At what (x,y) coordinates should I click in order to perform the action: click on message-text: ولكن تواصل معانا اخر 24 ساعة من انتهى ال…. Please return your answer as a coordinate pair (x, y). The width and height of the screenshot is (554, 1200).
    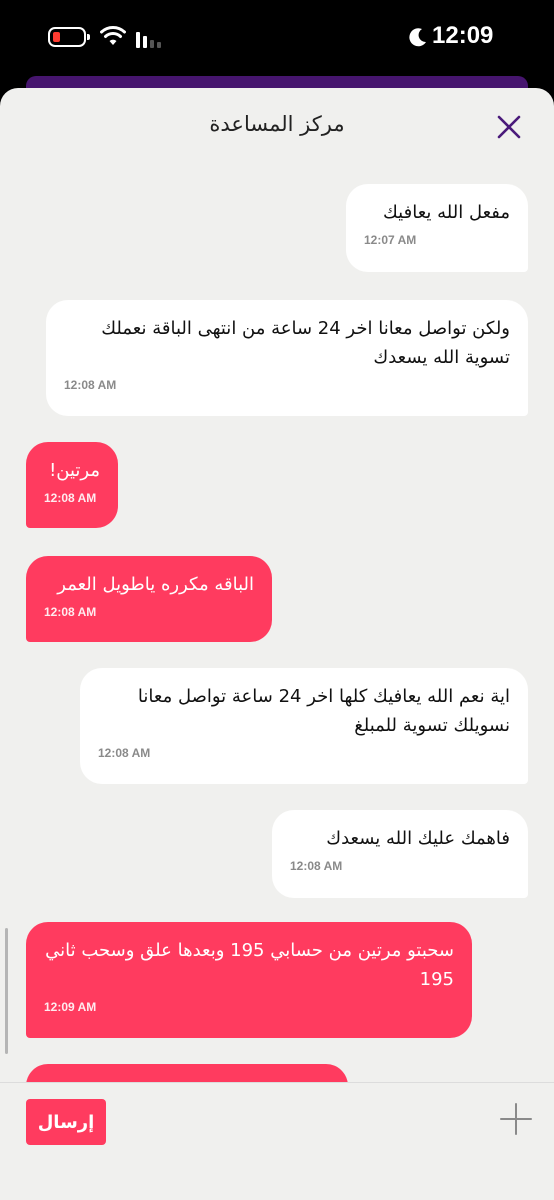
    Looking at the image, I should click on (305, 343).